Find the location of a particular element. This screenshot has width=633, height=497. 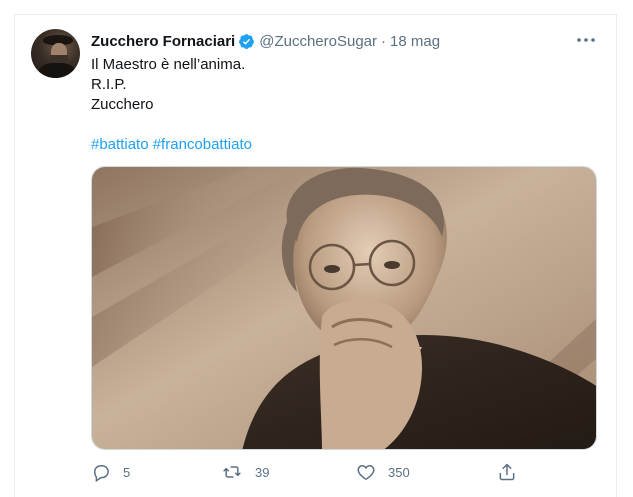

tweet-date: 18 mag is located at coordinates (415, 41).